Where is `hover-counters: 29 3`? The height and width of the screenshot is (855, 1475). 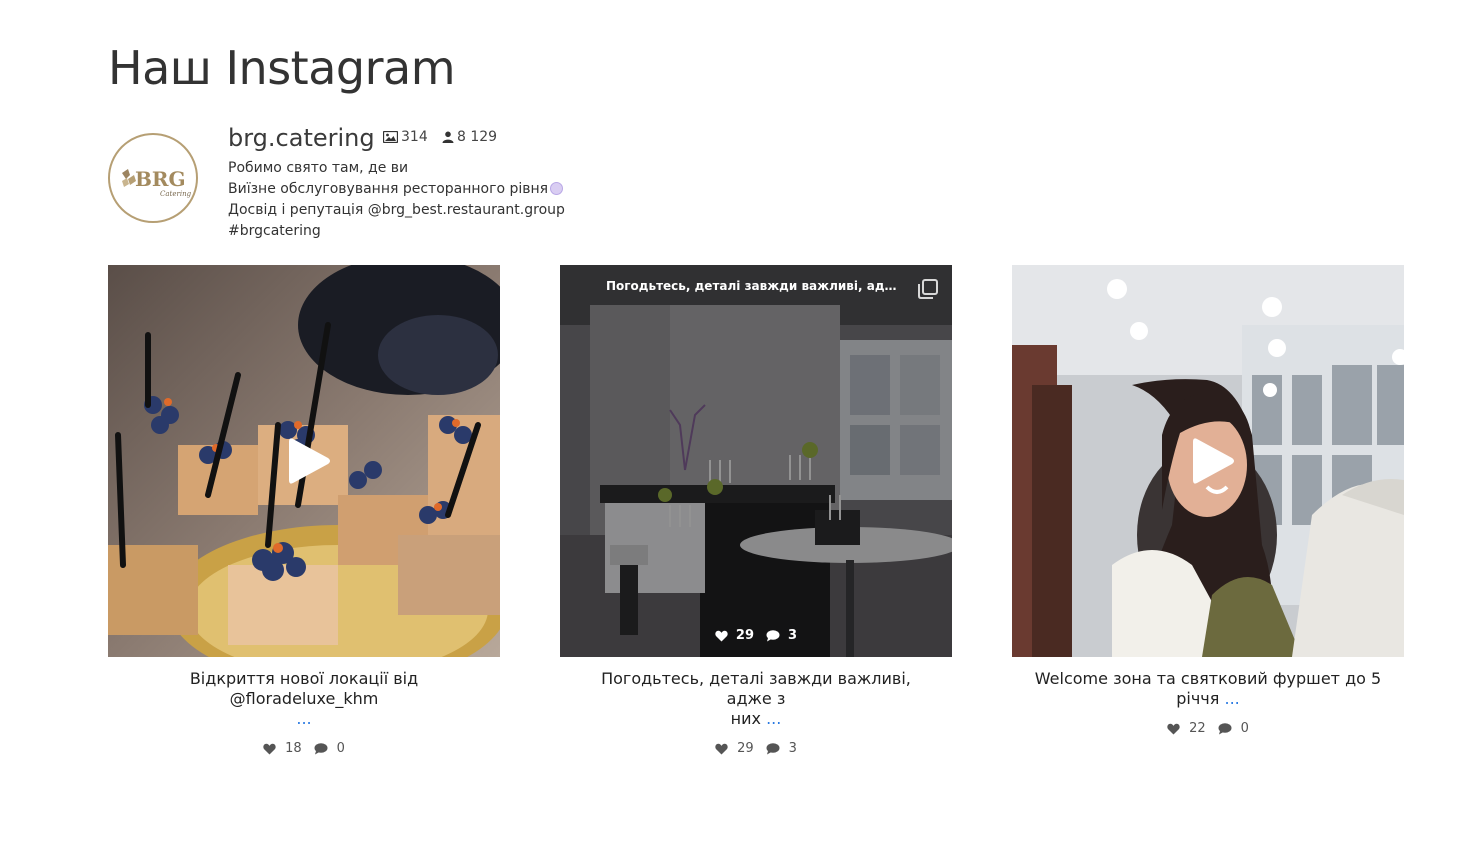 hover-counters: 29 3 is located at coordinates (756, 635).